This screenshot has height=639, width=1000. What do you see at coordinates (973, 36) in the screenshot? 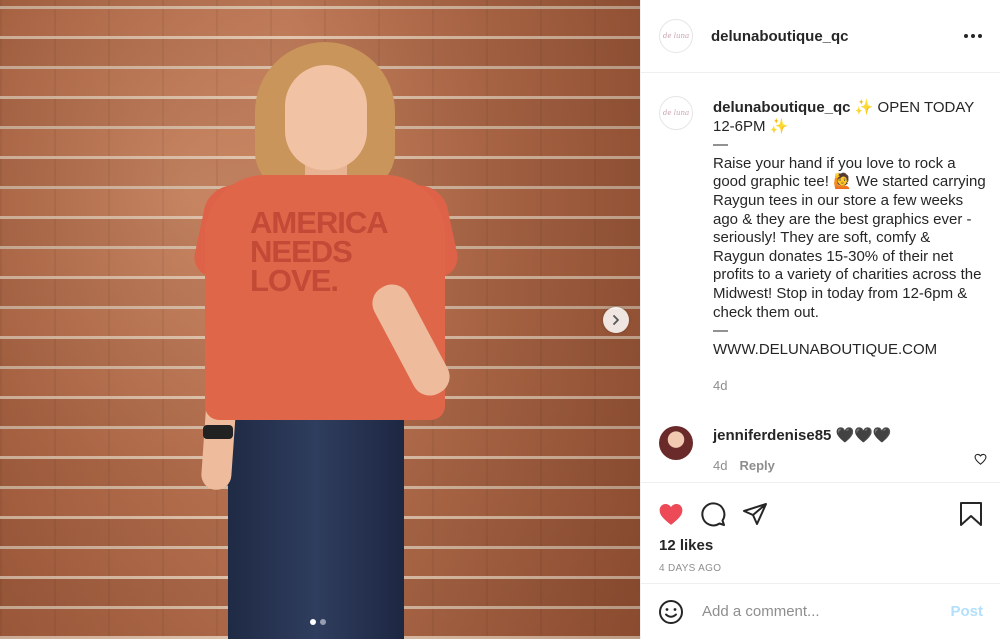
I see `more-options-icon` at bounding box center [973, 36].